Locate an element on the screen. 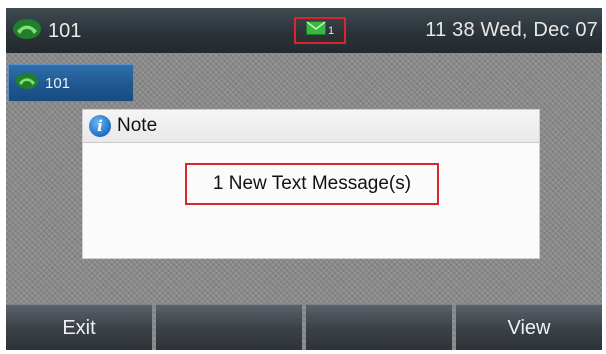 The height and width of the screenshot is (354, 606). dialog-message: 1 New Text Message(s) is located at coordinates (312, 184).